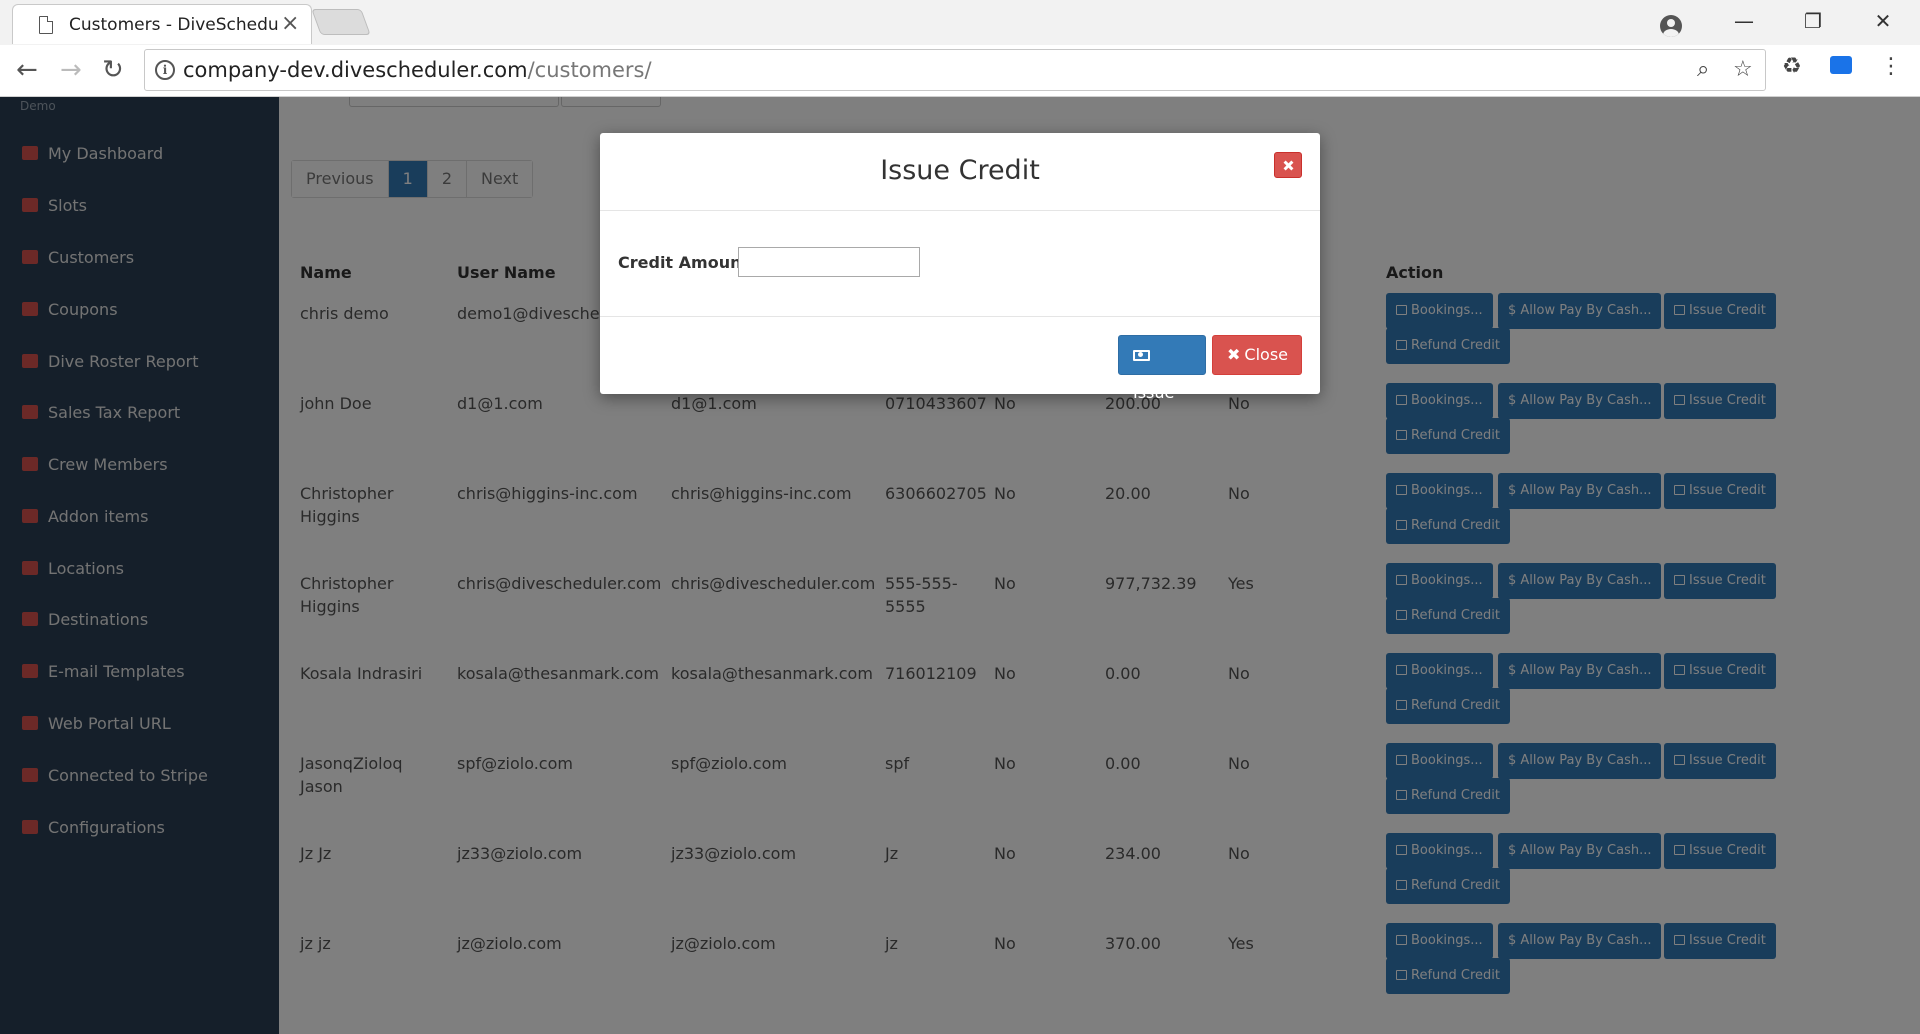 This screenshot has width=1920, height=1034. What do you see at coordinates (1813, 21) in the screenshot?
I see `restore-icon: ❐` at bounding box center [1813, 21].